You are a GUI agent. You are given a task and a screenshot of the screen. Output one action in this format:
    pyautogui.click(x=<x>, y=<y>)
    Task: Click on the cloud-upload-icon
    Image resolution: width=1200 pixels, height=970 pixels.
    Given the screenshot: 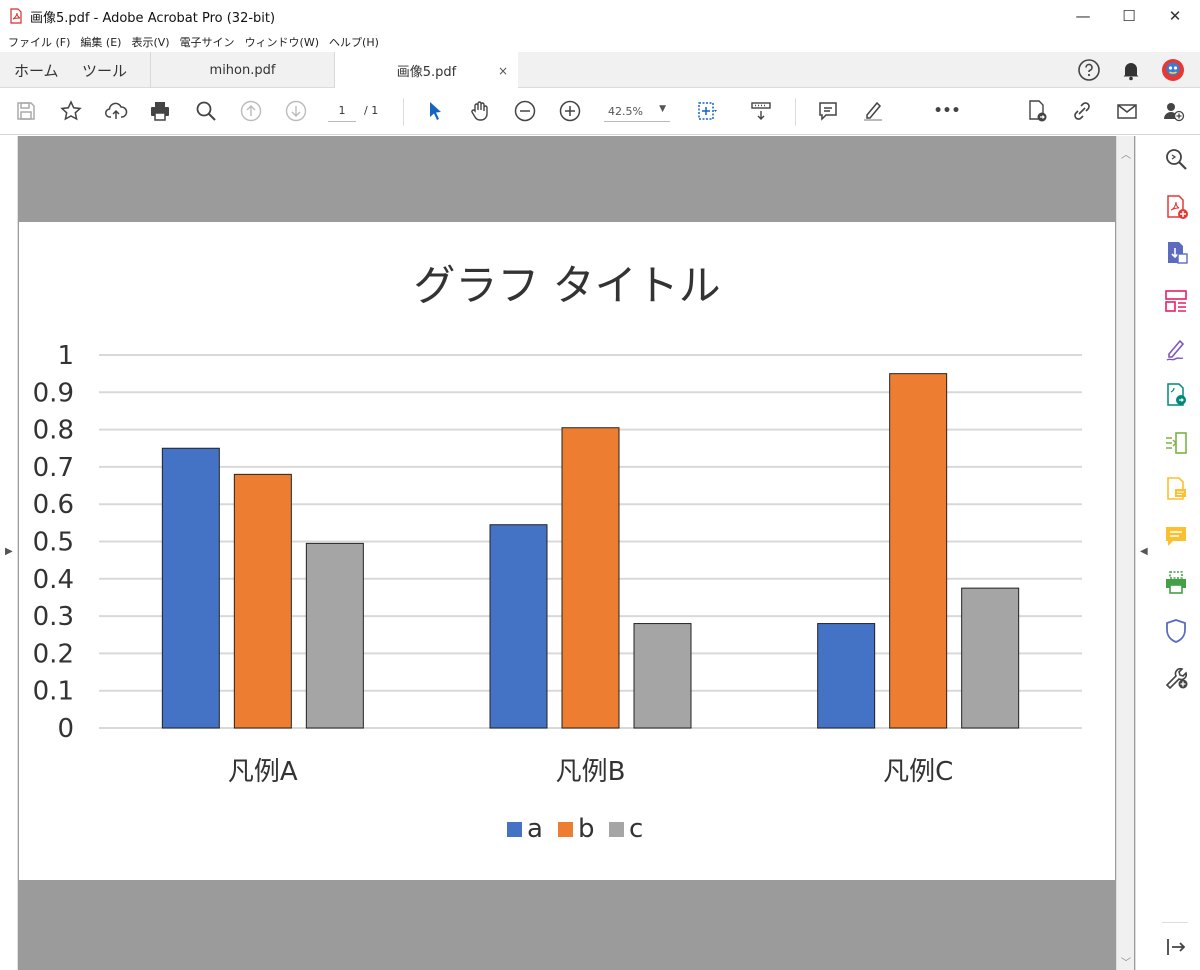 What is the action you would take?
    pyautogui.click(x=116, y=111)
    